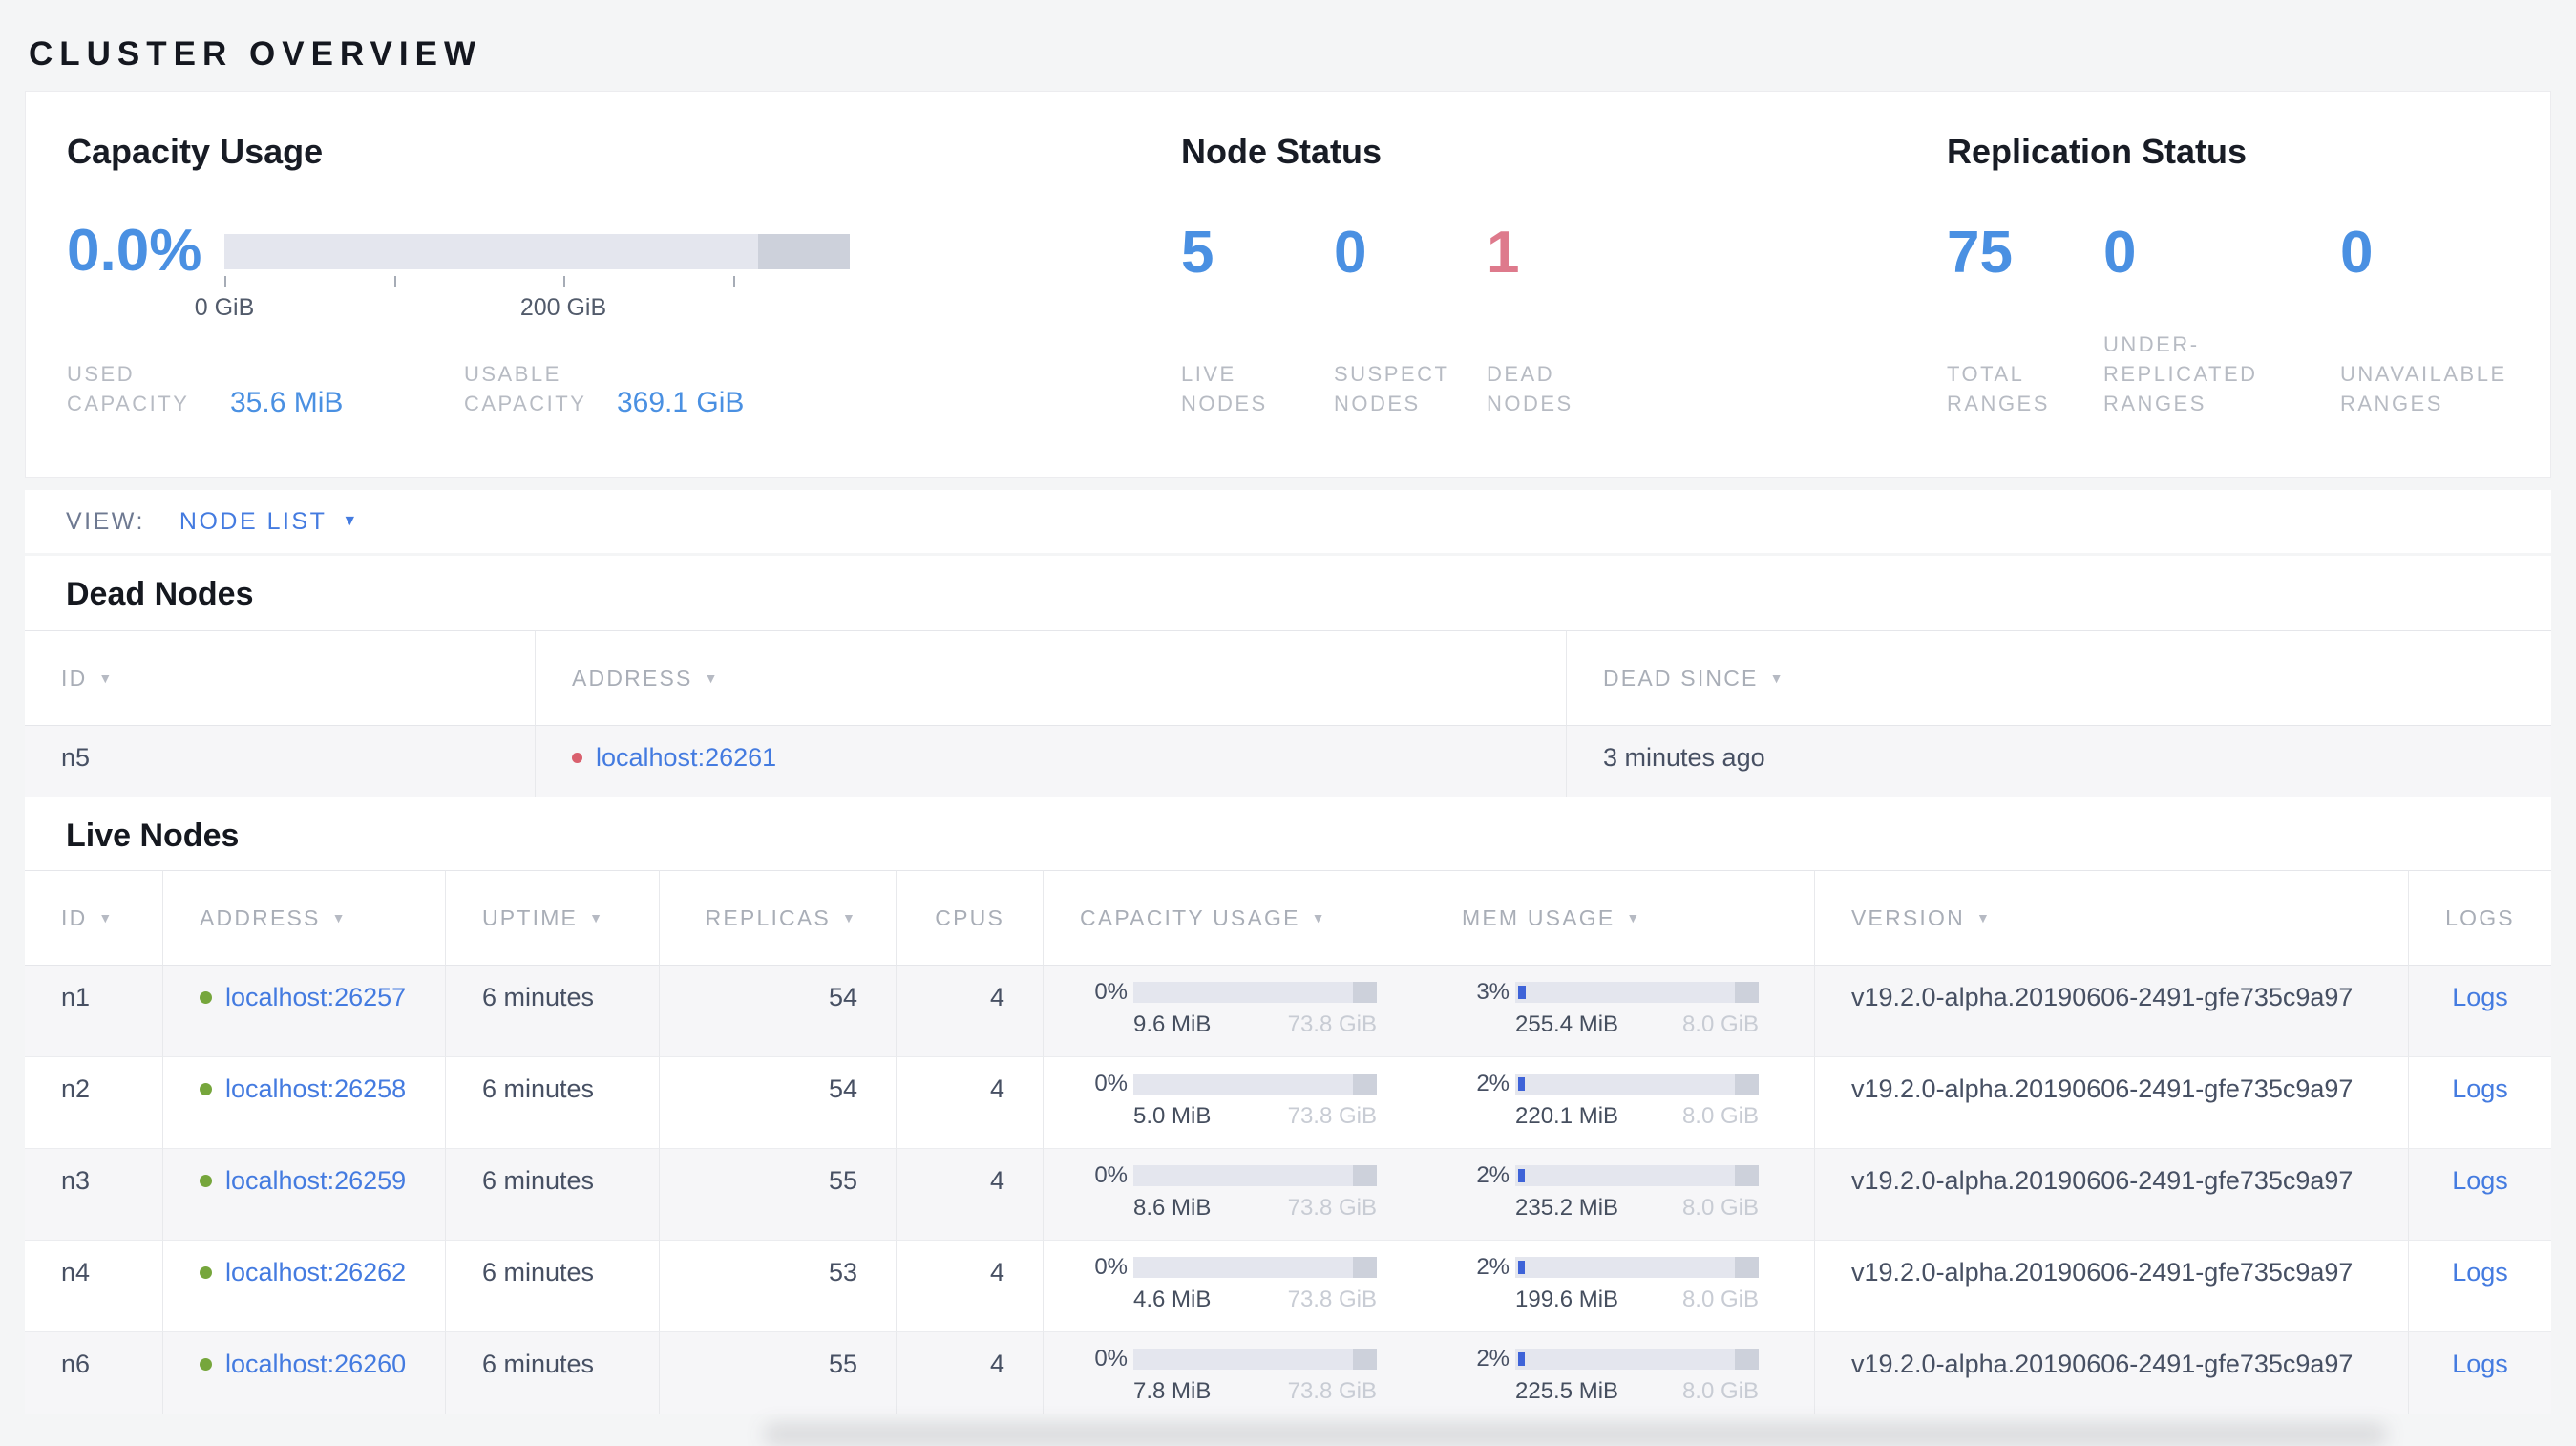 The image size is (2576, 1446). Describe the element at coordinates (2111, 918) in the screenshot. I see `live-col-header-version: VERSION ▼` at that location.